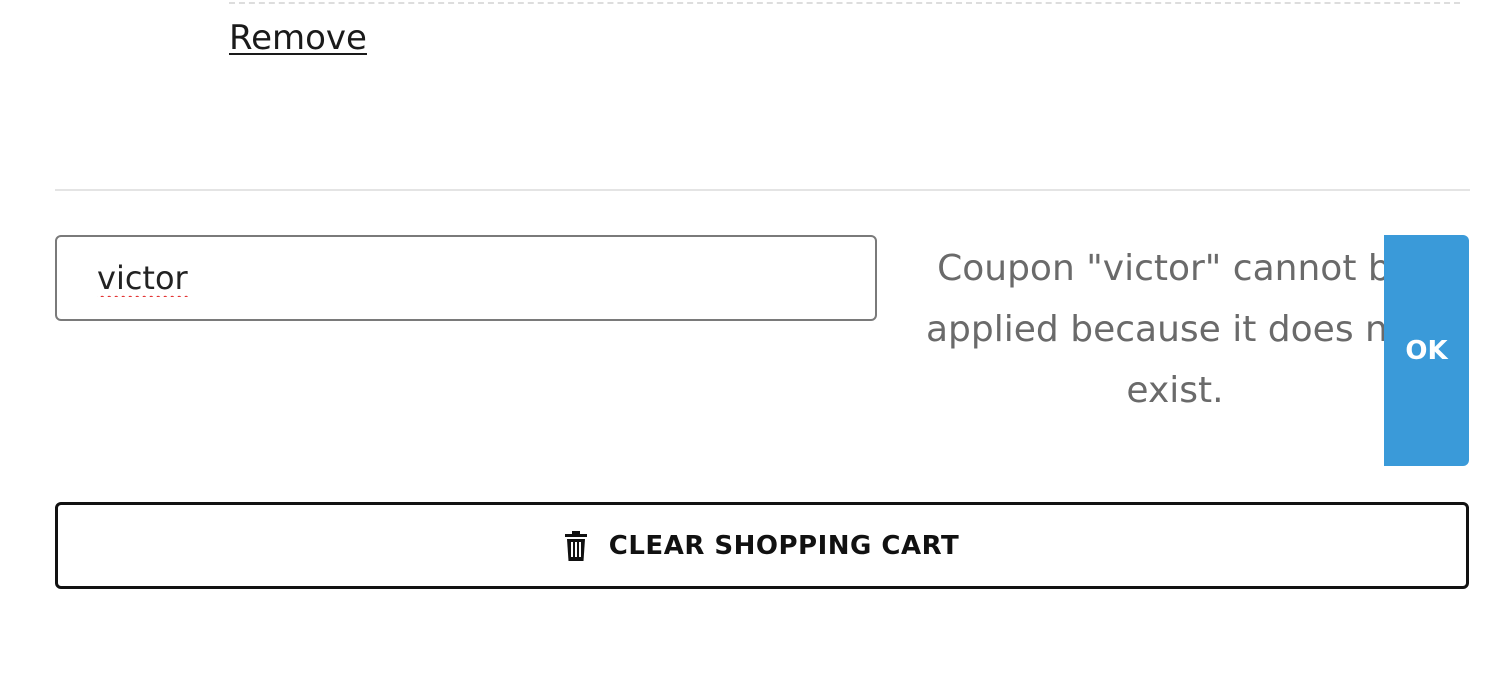 The height and width of the screenshot is (693, 1500). What do you see at coordinates (844, 3) in the screenshot?
I see `item-dashed-divider` at bounding box center [844, 3].